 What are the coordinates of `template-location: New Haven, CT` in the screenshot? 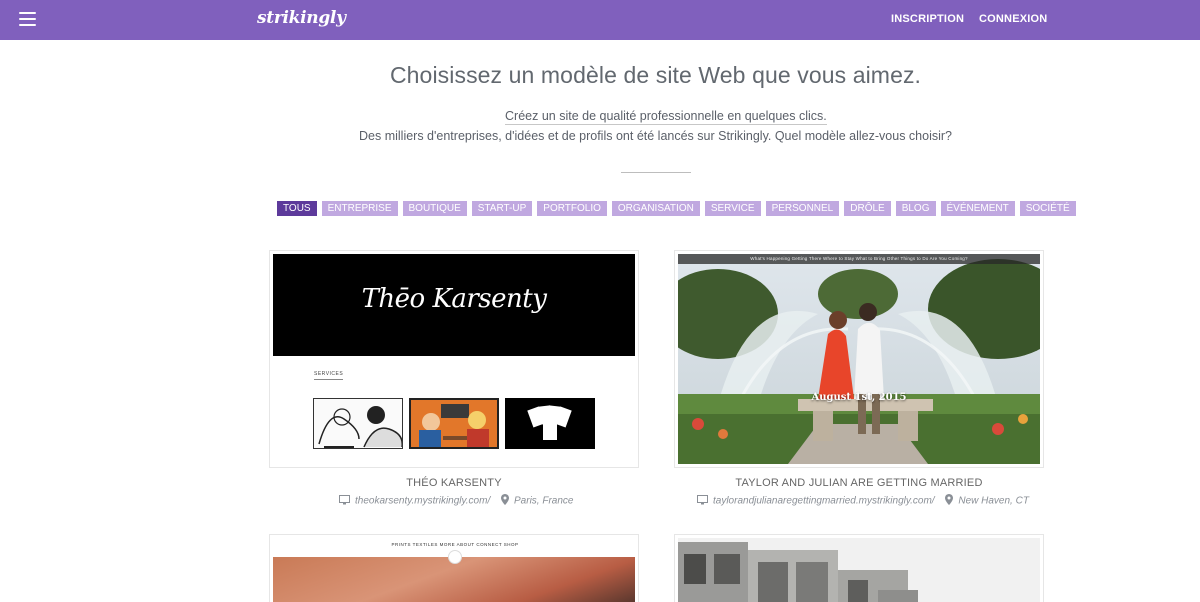 It's located at (993, 501).